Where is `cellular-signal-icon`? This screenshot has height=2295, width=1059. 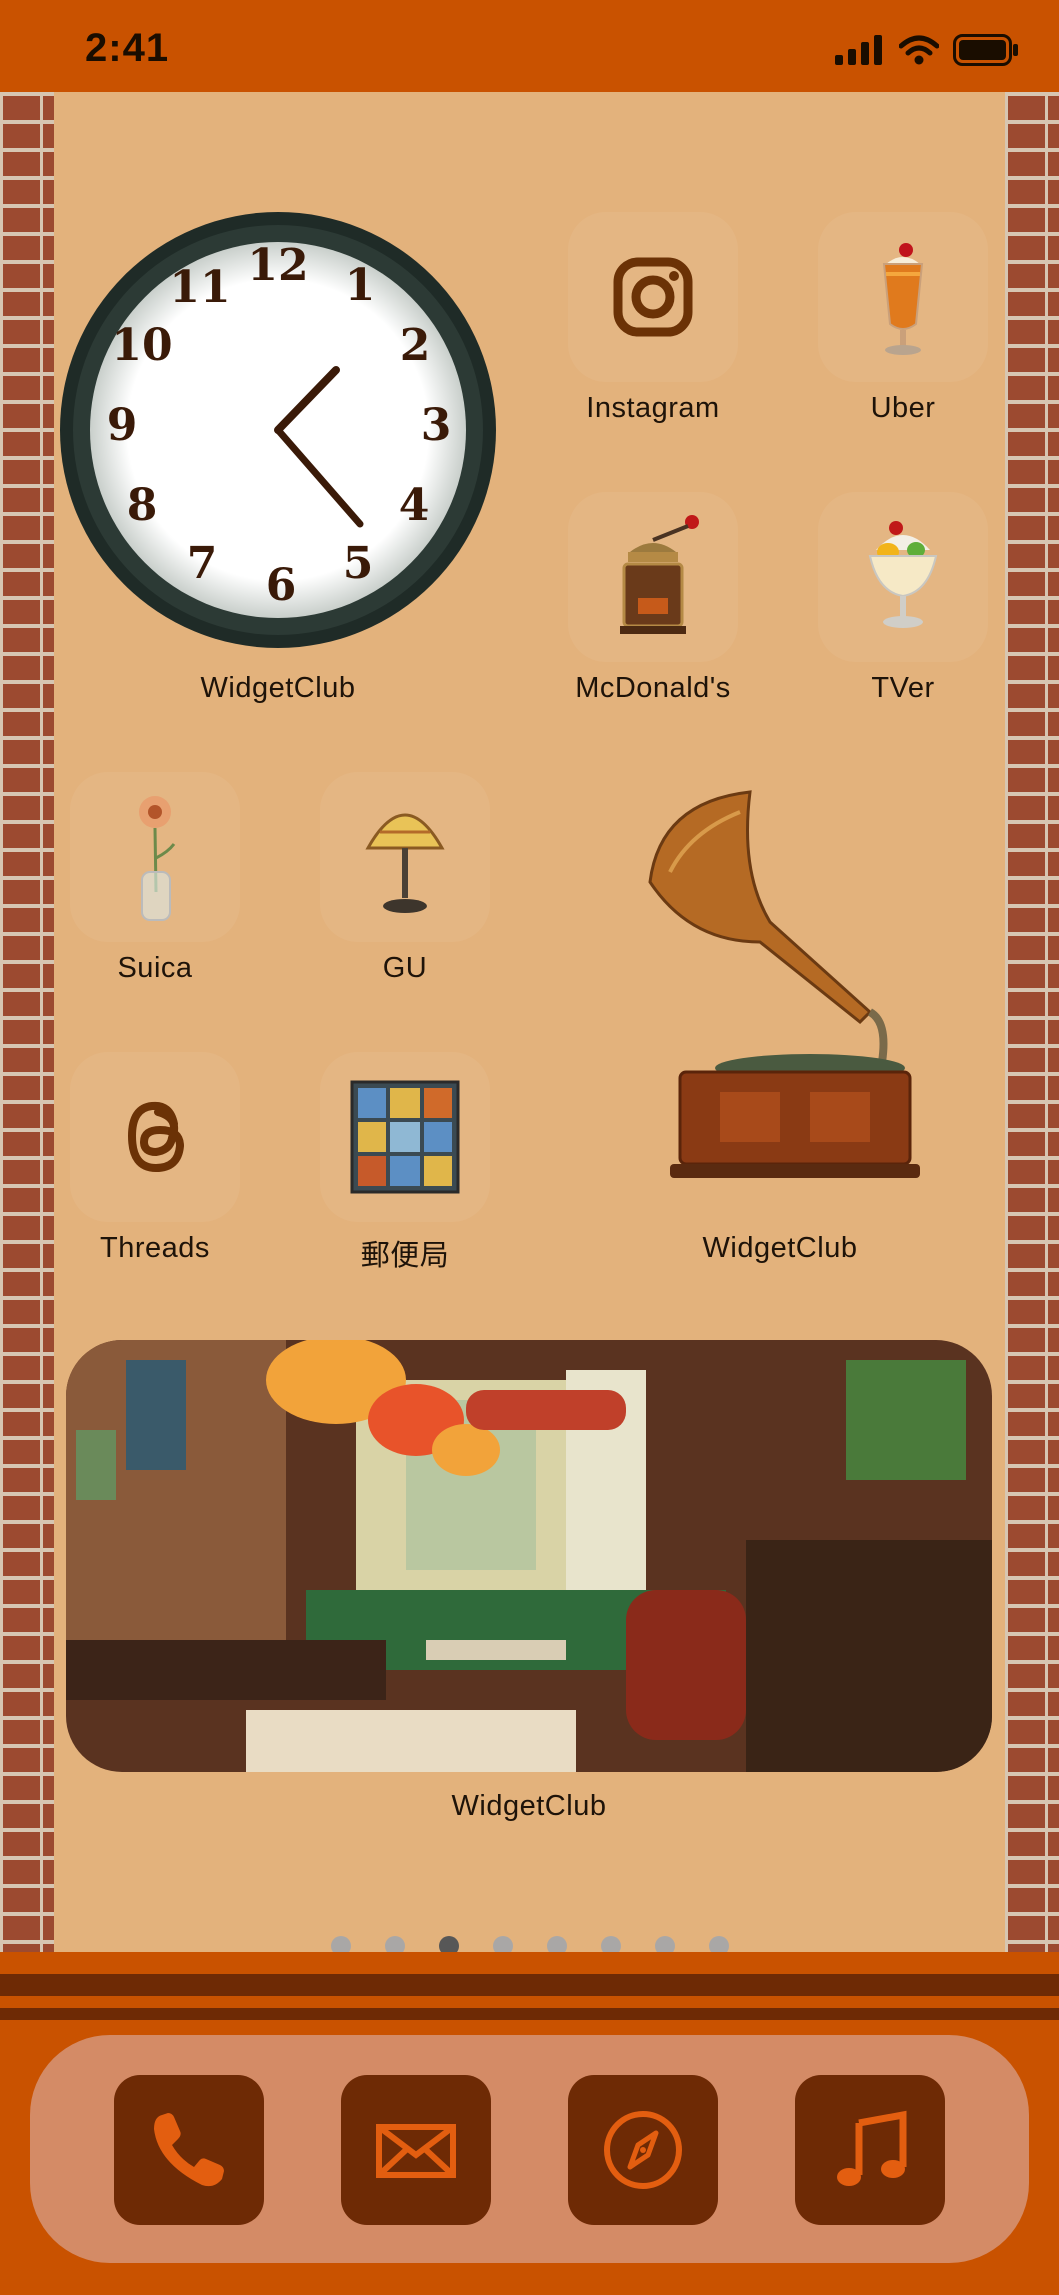
cellular-signal-icon is located at coordinates (858, 50).